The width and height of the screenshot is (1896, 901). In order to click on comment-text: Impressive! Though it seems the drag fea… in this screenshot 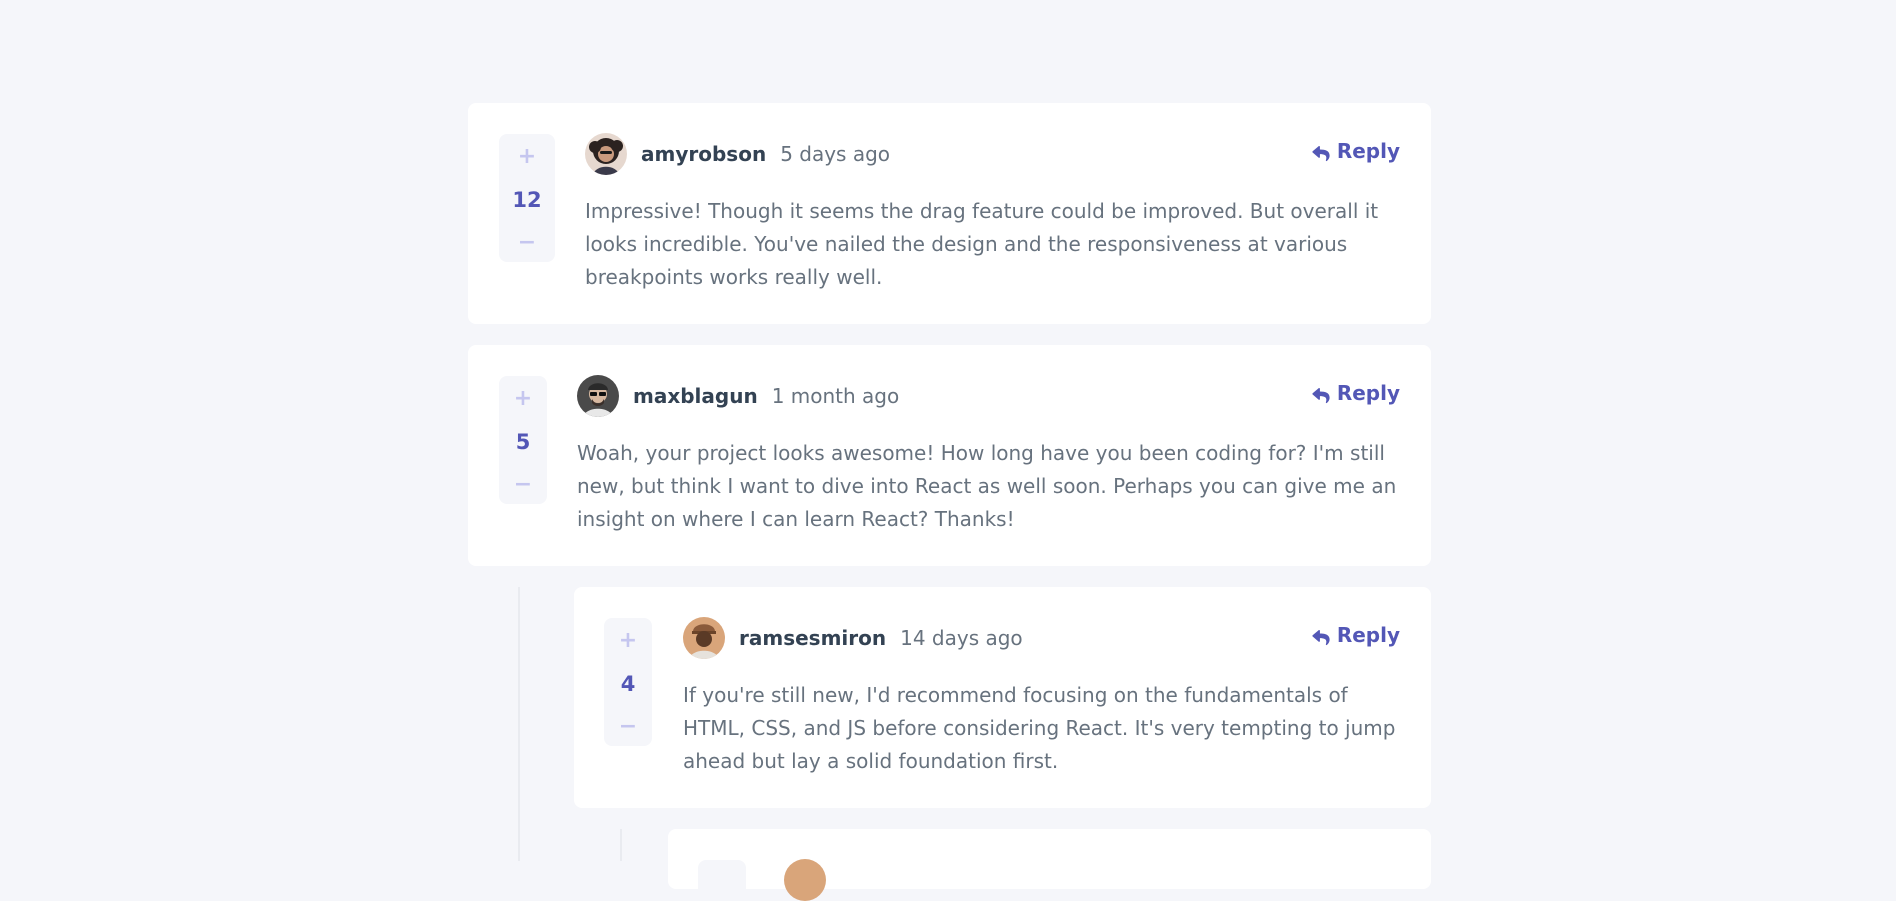, I will do `click(982, 244)`.